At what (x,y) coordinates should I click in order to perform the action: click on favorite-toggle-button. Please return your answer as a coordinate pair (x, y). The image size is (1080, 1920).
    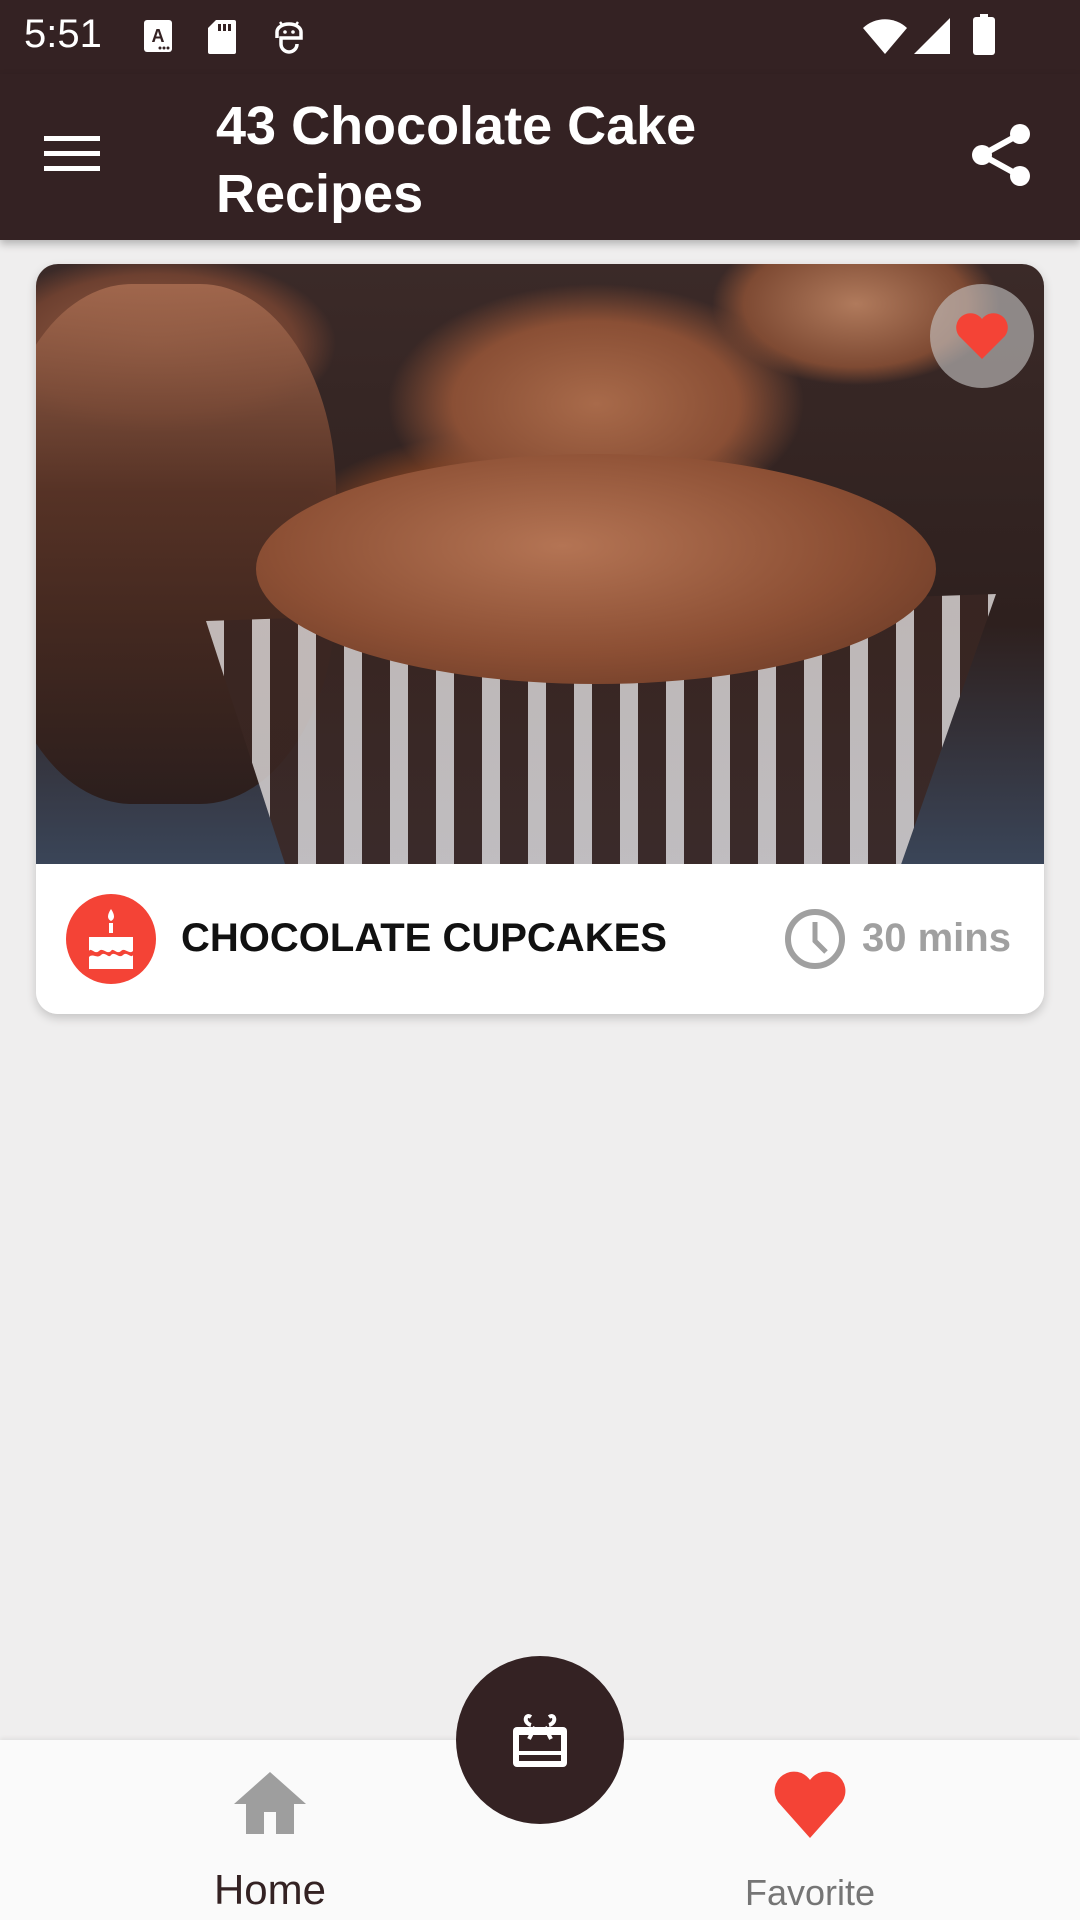
    Looking at the image, I should click on (982, 336).